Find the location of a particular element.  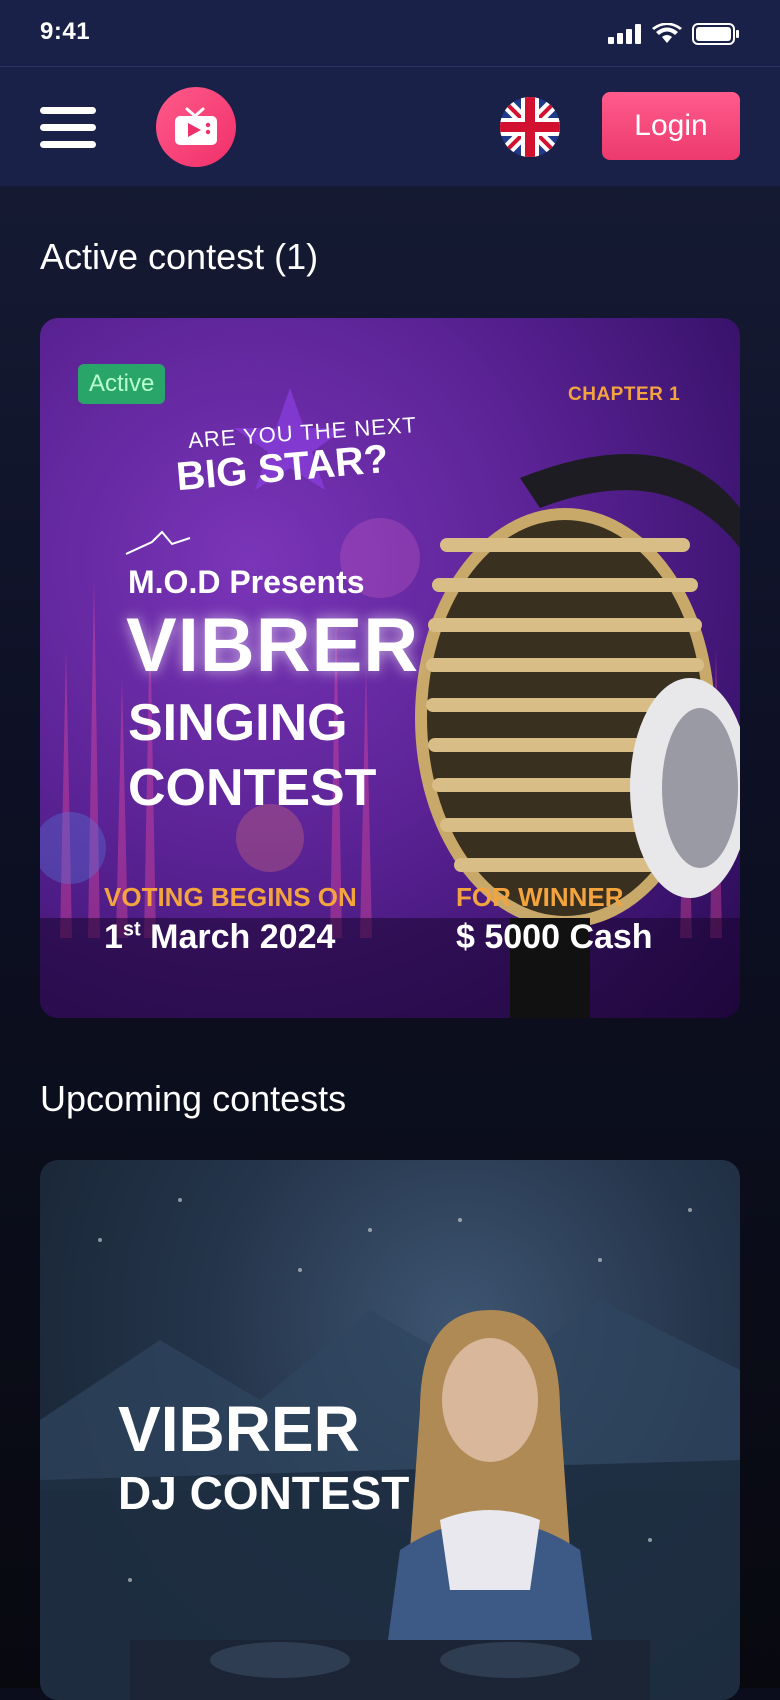

uk-flag-icon is located at coordinates (530, 127).